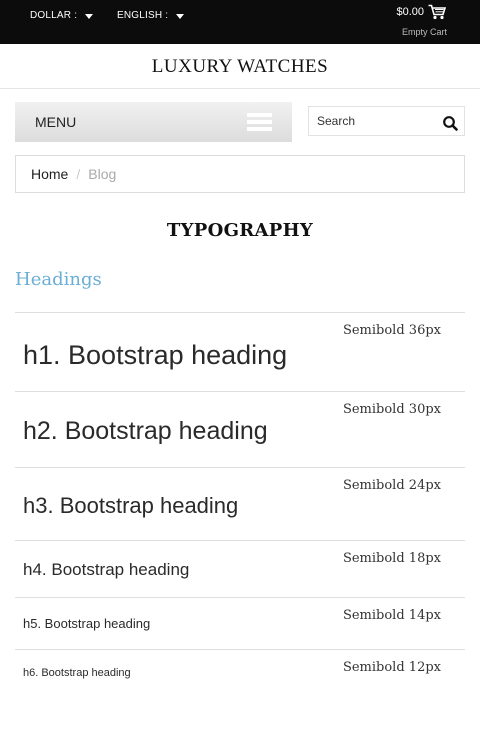  What do you see at coordinates (391, 485) in the screenshot?
I see `heading-note: Semibold 24px` at bounding box center [391, 485].